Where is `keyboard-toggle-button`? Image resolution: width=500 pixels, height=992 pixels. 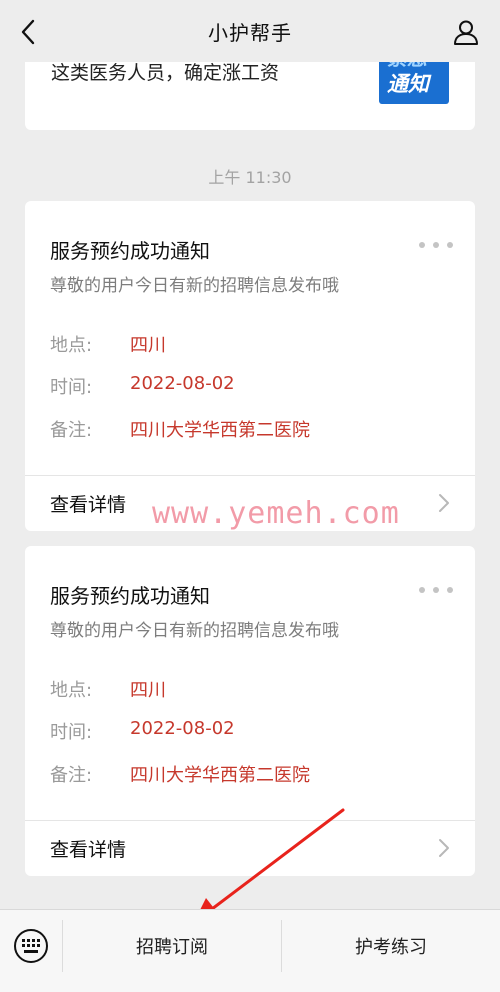 keyboard-toggle-button is located at coordinates (31, 946).